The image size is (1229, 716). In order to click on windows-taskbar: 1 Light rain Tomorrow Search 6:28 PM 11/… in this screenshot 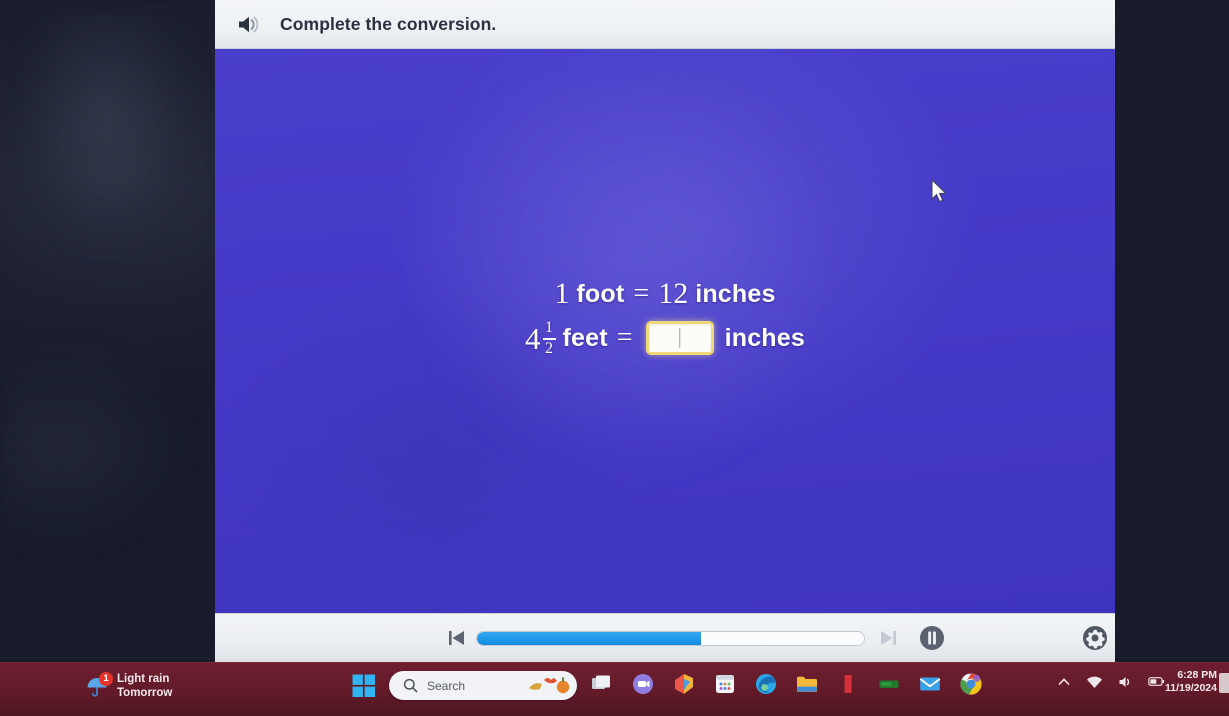, I will do `click(614, 689)`.